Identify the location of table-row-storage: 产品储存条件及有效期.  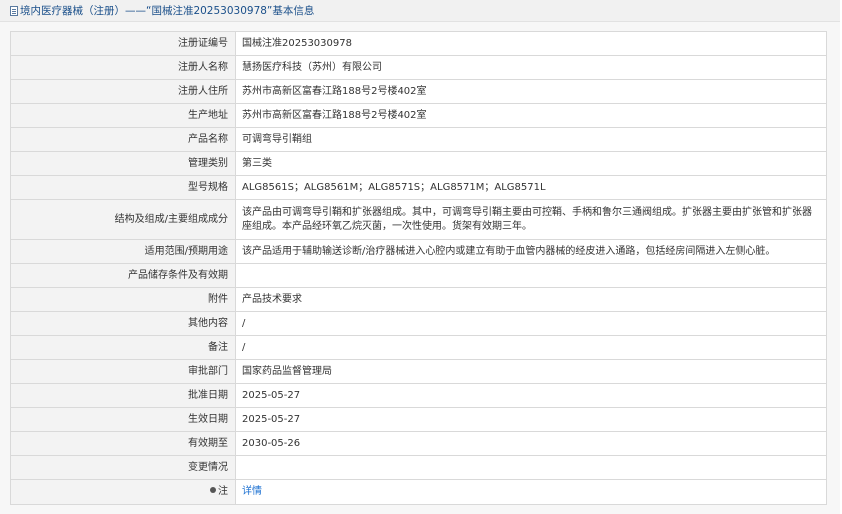
(418, 275).